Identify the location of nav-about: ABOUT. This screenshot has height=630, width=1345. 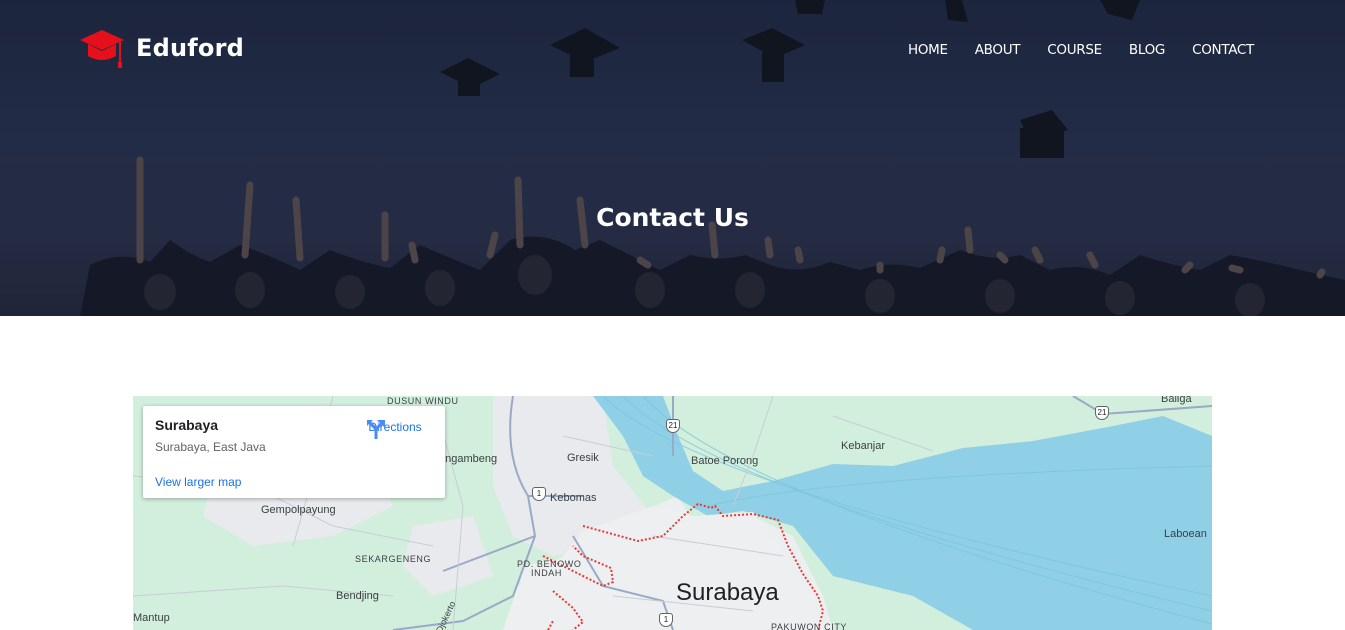
(998, 50).